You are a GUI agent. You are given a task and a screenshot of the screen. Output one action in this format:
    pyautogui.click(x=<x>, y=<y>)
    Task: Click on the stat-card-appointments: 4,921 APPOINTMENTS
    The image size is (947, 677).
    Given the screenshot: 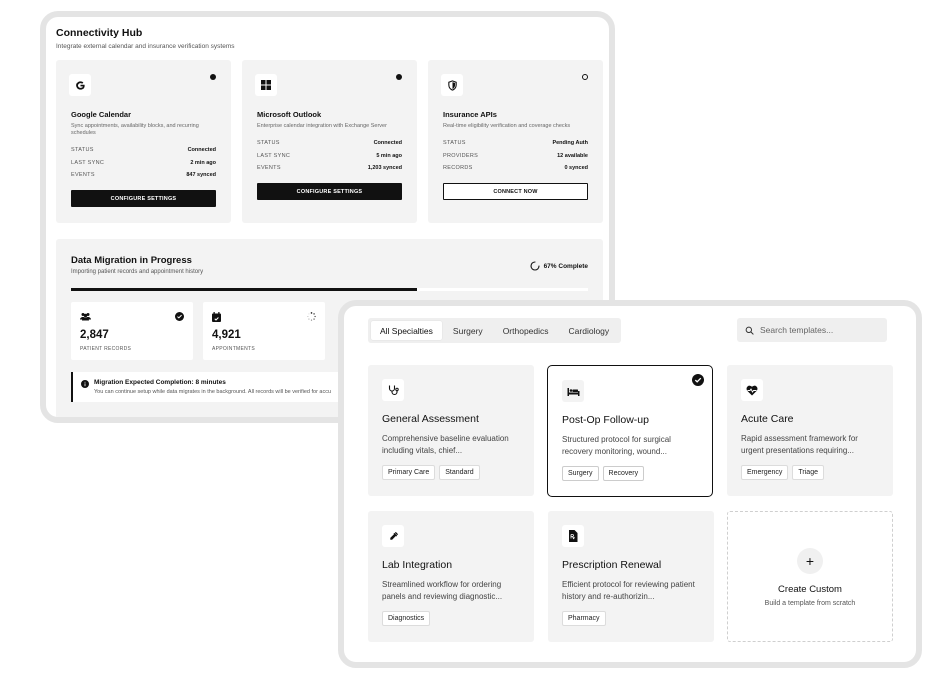 What is the action you would take?
    pyautogui.click(x=264, y=331)
    